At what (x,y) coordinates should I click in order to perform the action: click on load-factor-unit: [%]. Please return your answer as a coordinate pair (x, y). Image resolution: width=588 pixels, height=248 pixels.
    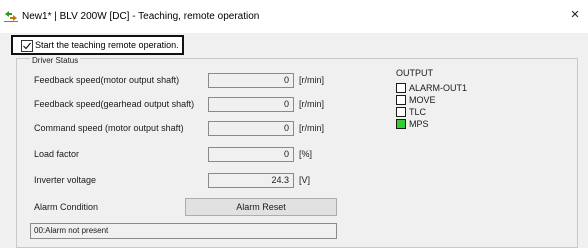
    Looking at the image, I should click on (306, 154).